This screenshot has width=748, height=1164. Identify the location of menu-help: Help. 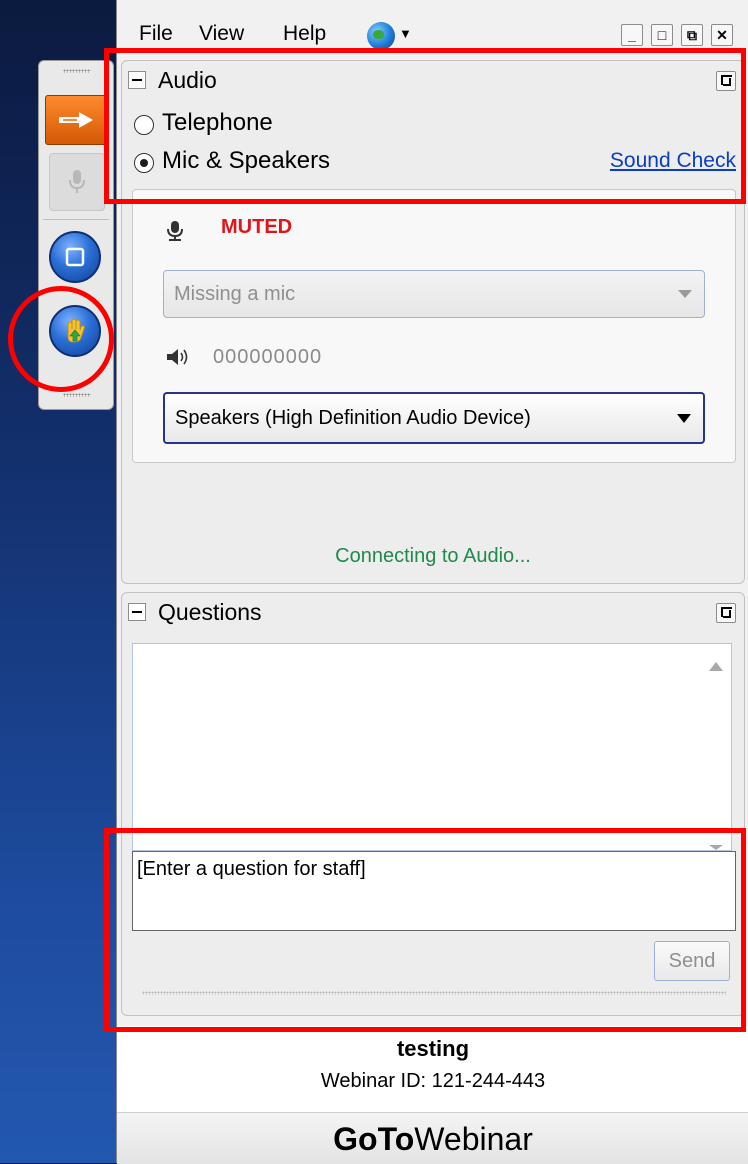
(304, 34).